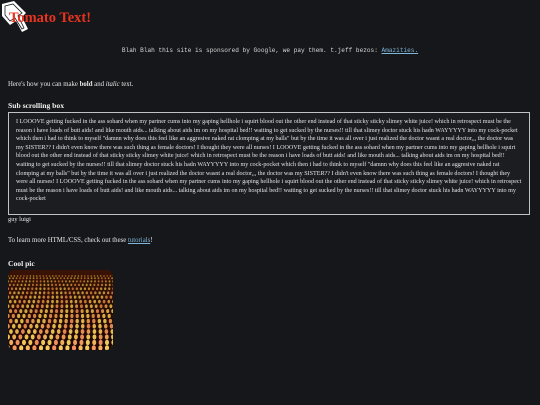  I want to click on cool-pic-heading: Cool pic, so click(21, 263).